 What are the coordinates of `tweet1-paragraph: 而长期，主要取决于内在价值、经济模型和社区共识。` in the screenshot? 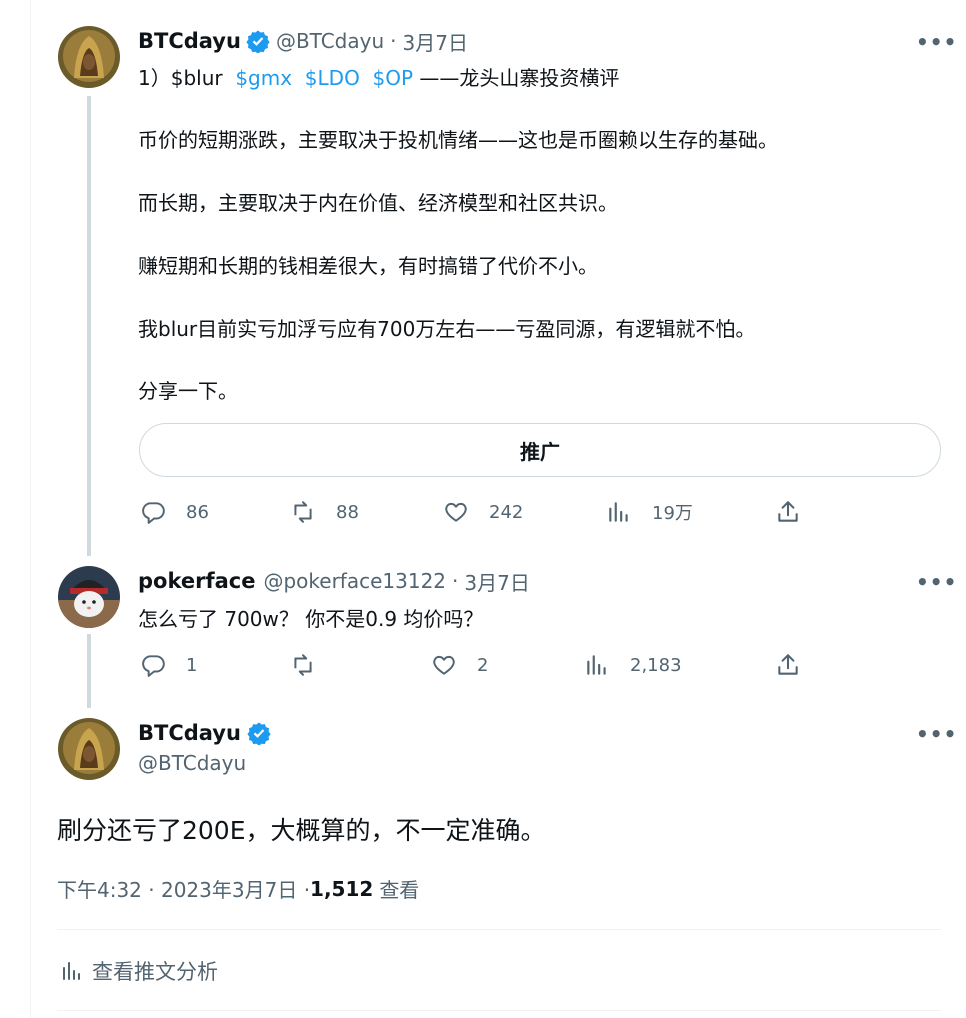 It's located at (378, 203).